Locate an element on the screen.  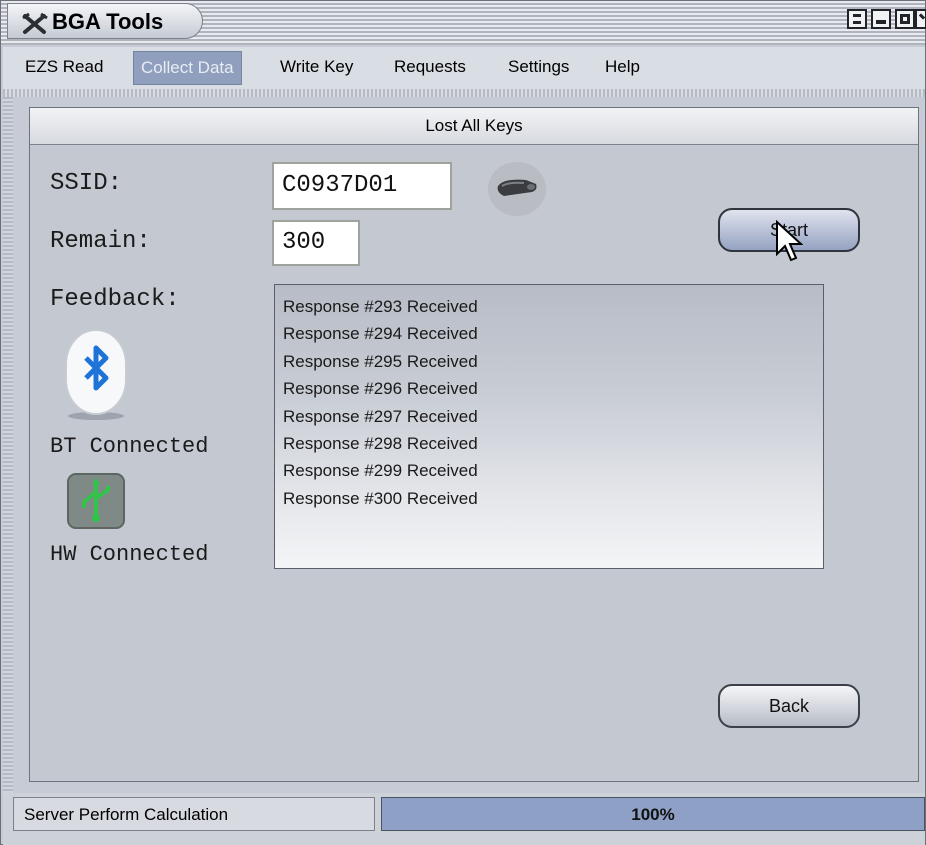
panel-header: Lost All Keys is located at coordinates (474, 126).